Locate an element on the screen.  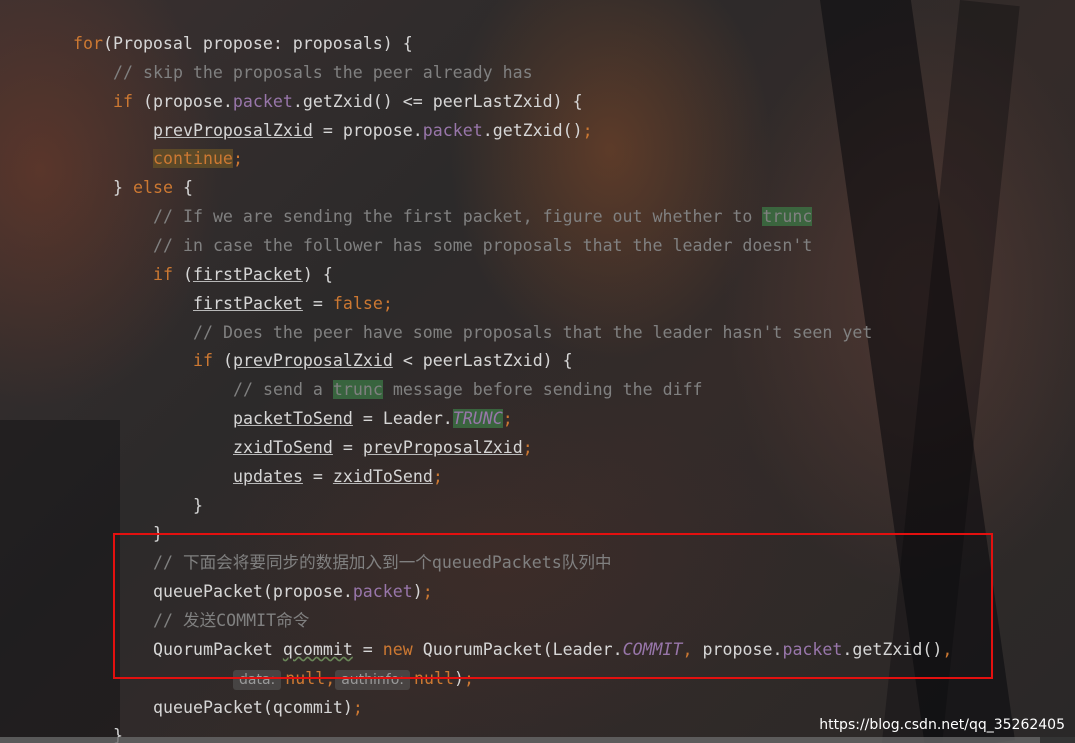
code-line: updates = zxidToSend; is located at coordinates (338, 477).